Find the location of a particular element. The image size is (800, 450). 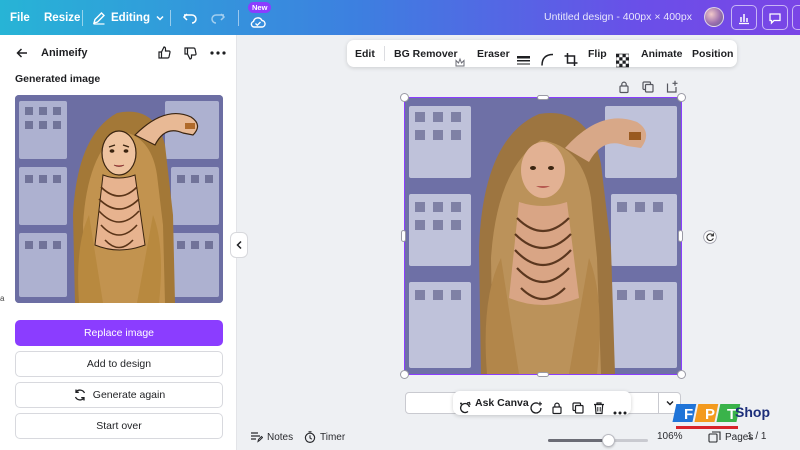

crop-icon is located at coordinates (571, 59).